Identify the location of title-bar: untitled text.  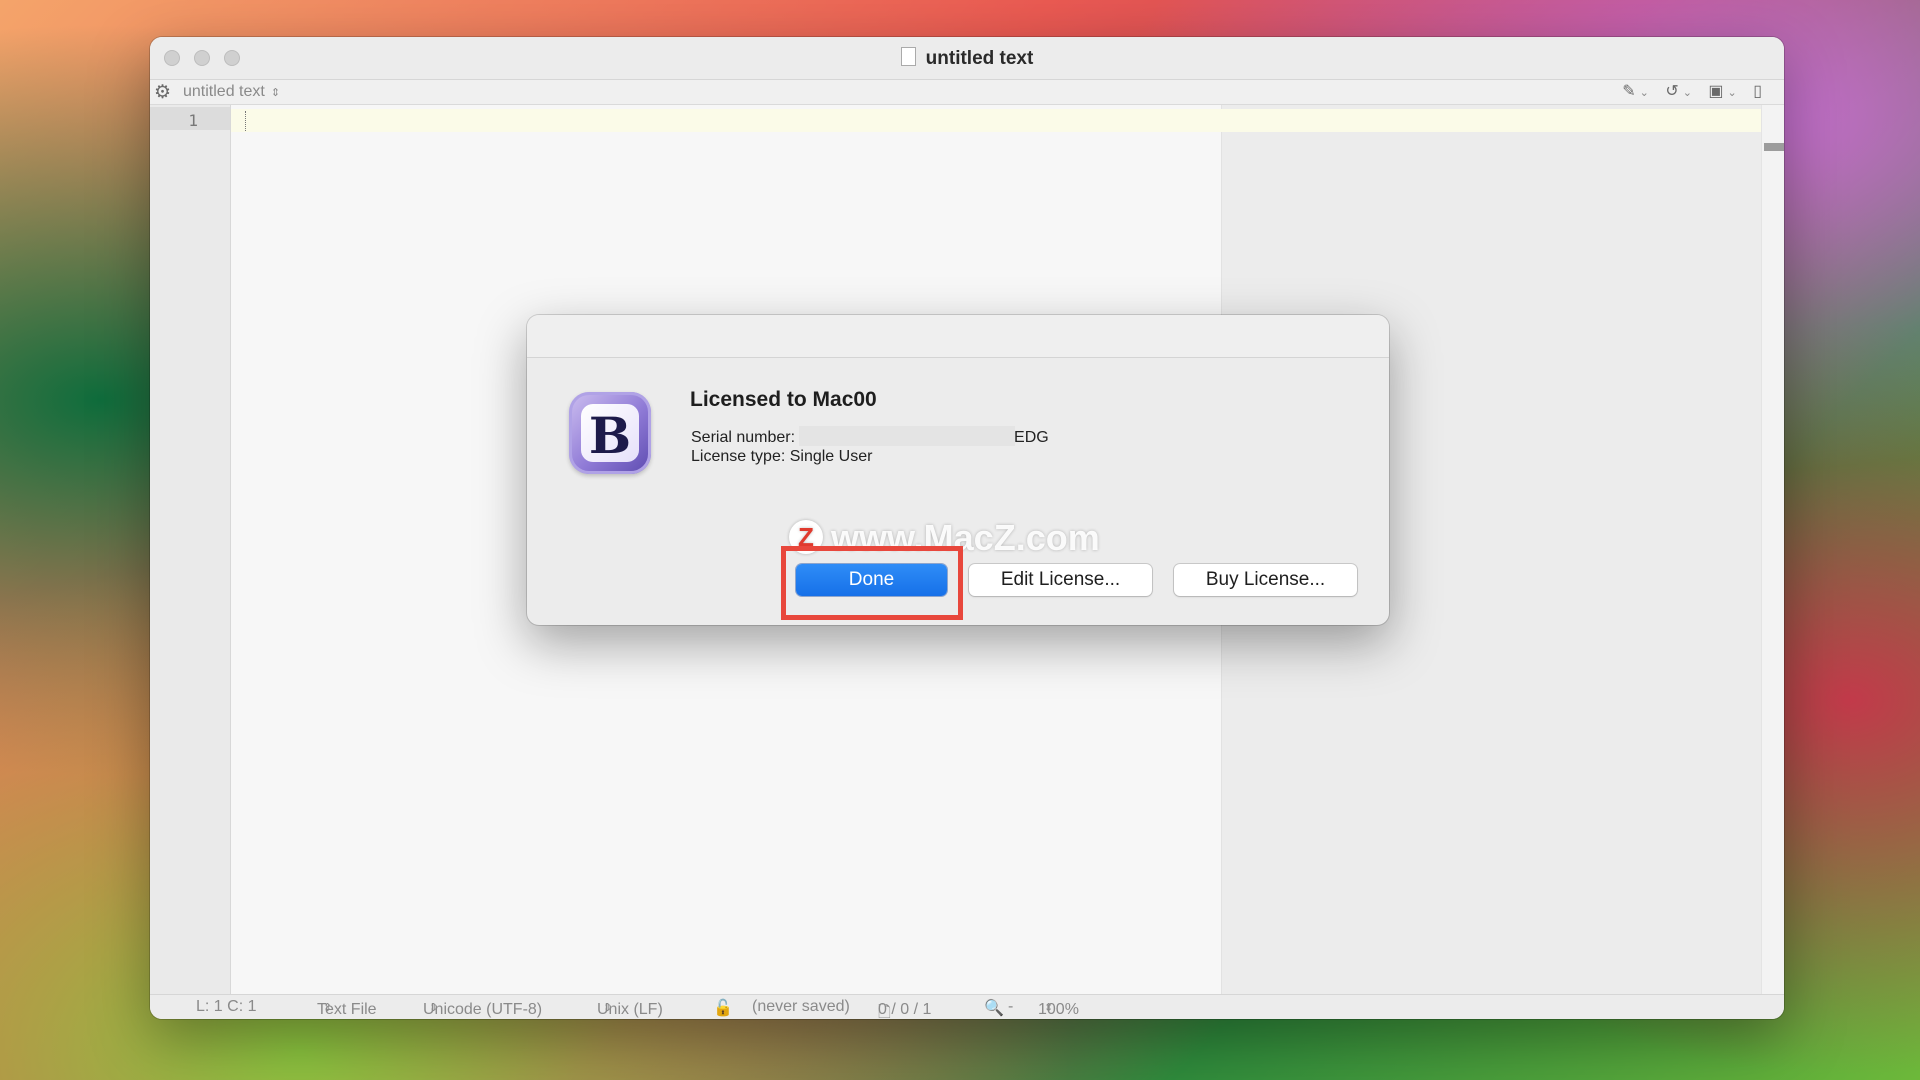
(967, 58).